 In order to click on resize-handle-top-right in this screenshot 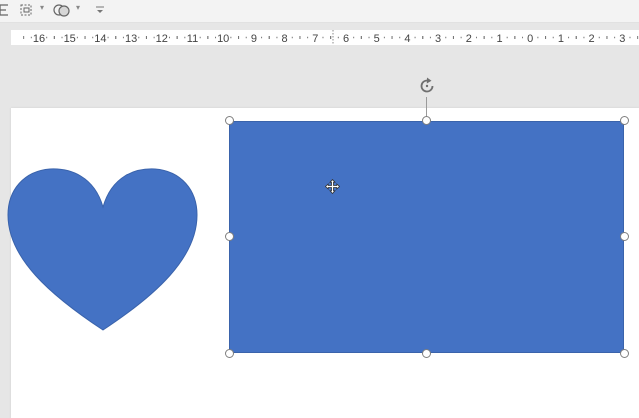, I will do `click(624, 120)`.